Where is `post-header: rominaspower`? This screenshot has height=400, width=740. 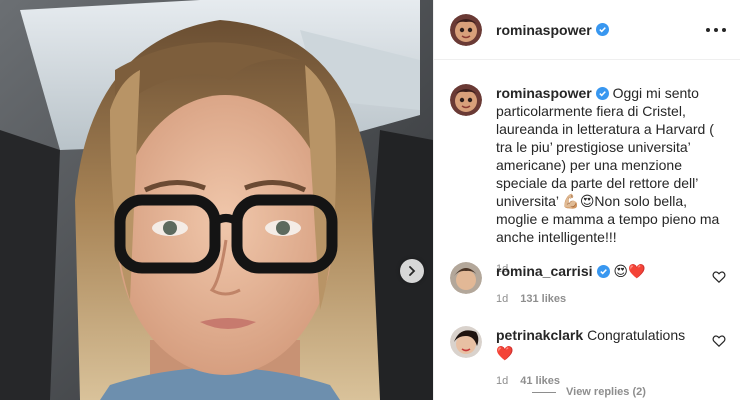
post-header: rominaspower is located at coordinates (587, 30).